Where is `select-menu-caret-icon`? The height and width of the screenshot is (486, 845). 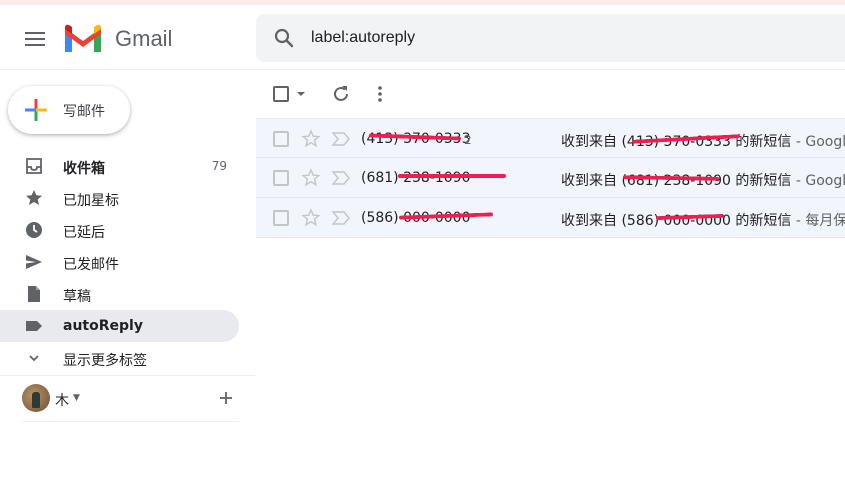 select-menu-caret-icon is located at coordinates (301, 94).